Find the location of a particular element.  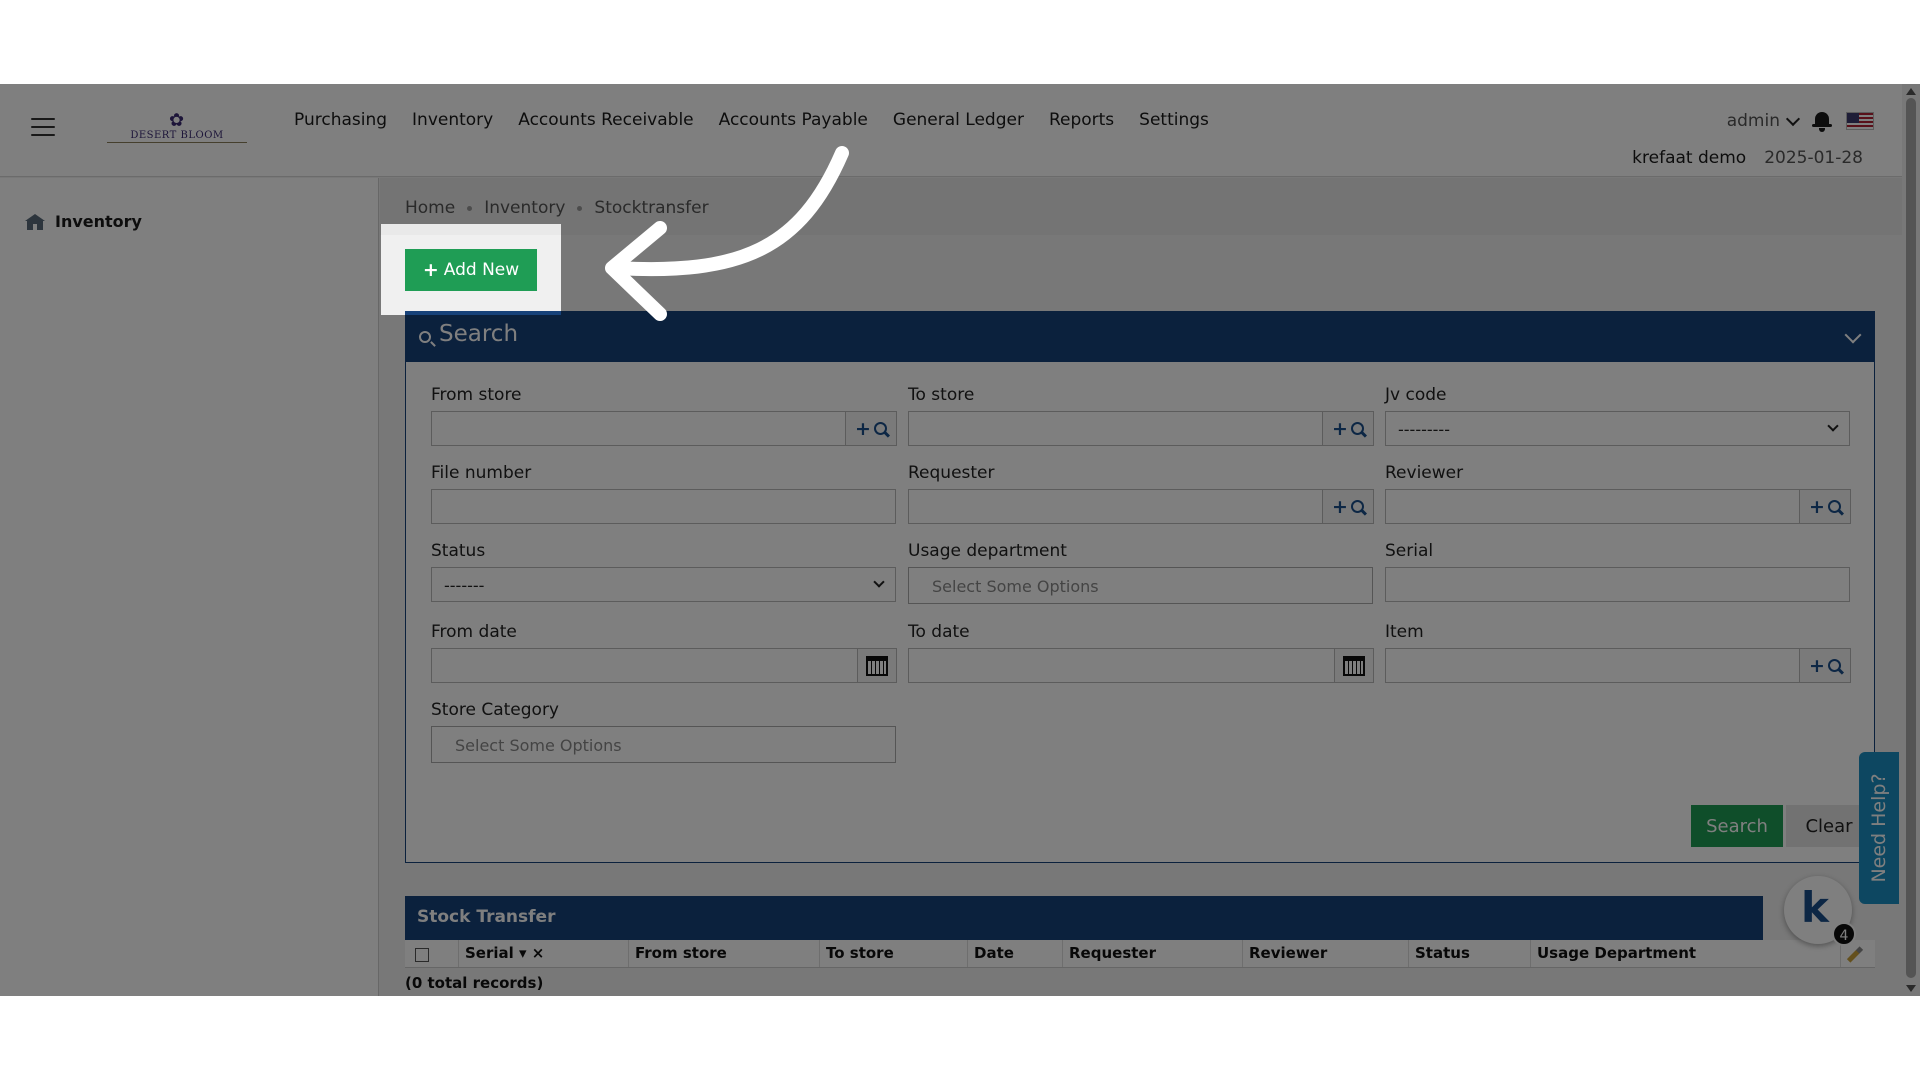

scrollbar-thumb is located at coordinates (1911, 538).